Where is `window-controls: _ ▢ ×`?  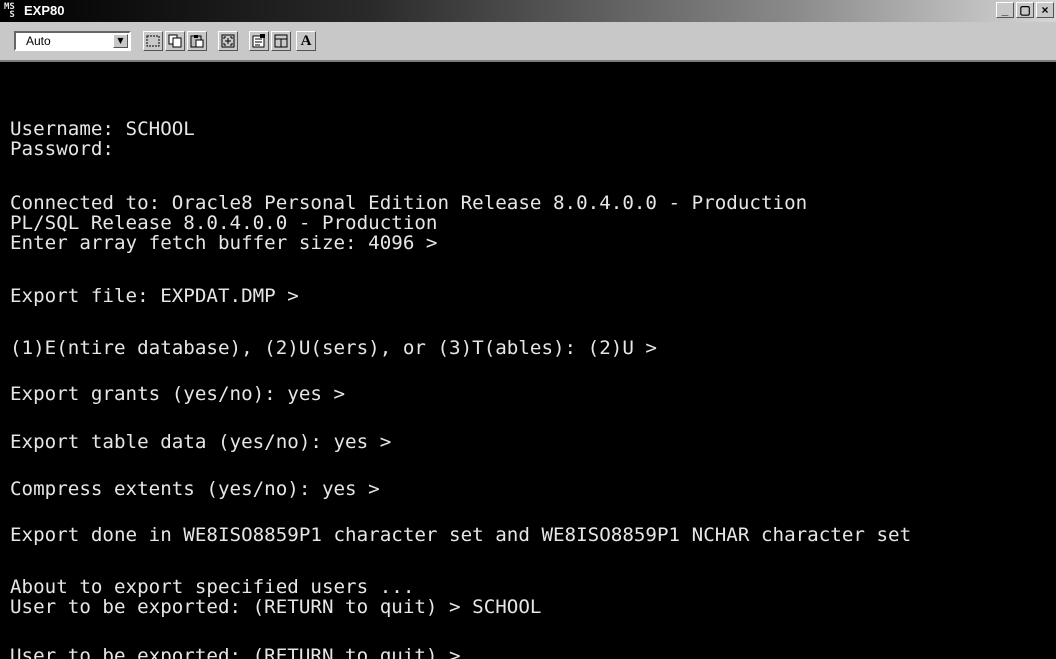
window-controls: _ ▢ × is located at coordinates (1025, 10).